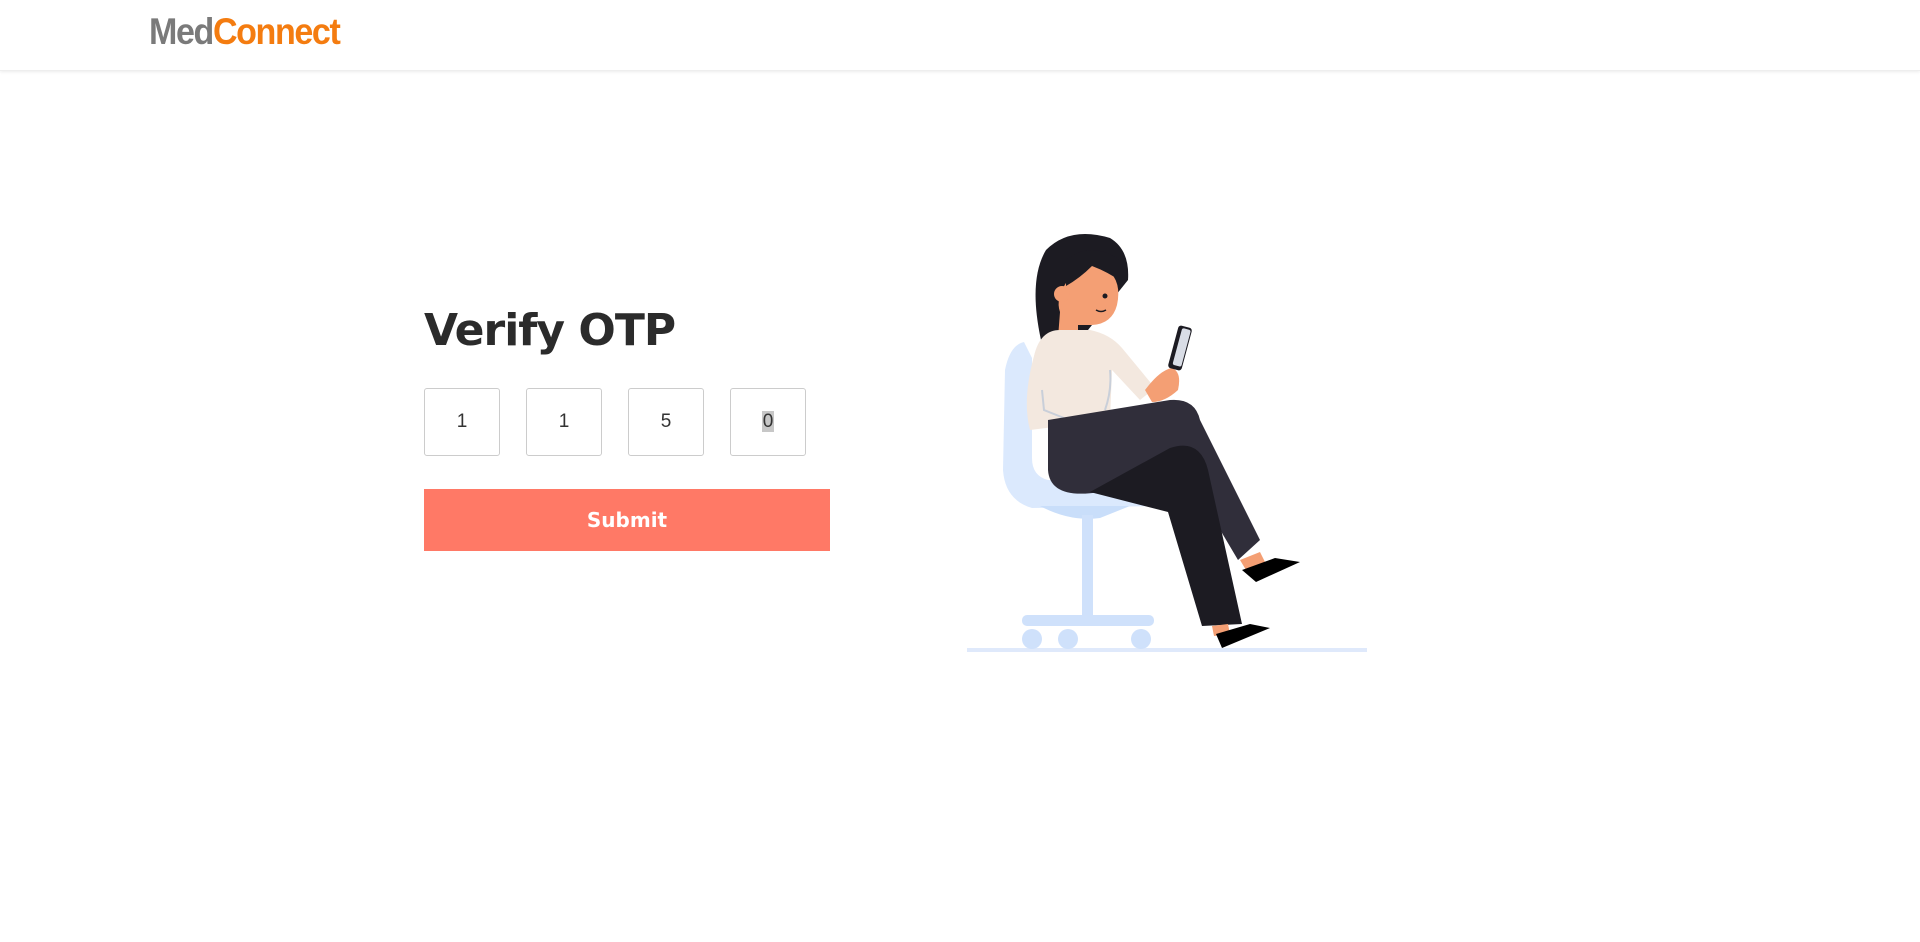 This screenshot has height=942, width=1920. What do you see at coordinates (960, 35) in the screenshot?
I see `top-navbar: MedConnect` at bounding box center [960, 35].